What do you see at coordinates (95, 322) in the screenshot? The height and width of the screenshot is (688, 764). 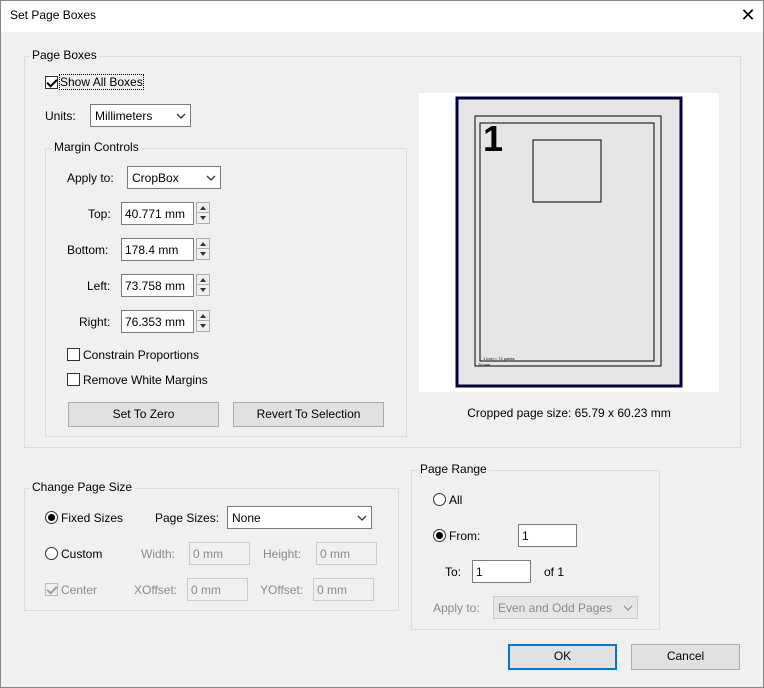 I see `right-label: Right:` at bounding box center [95, 322].